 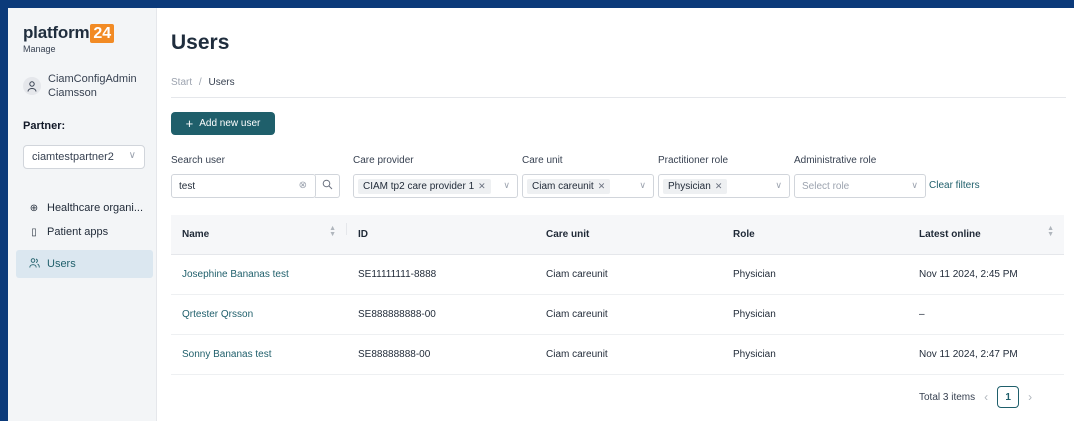 What do you see at coordinates (693, 160) in the screenshot?
I see `practitioner-role-label: Practitioner role` at bounding box center [693, 160].